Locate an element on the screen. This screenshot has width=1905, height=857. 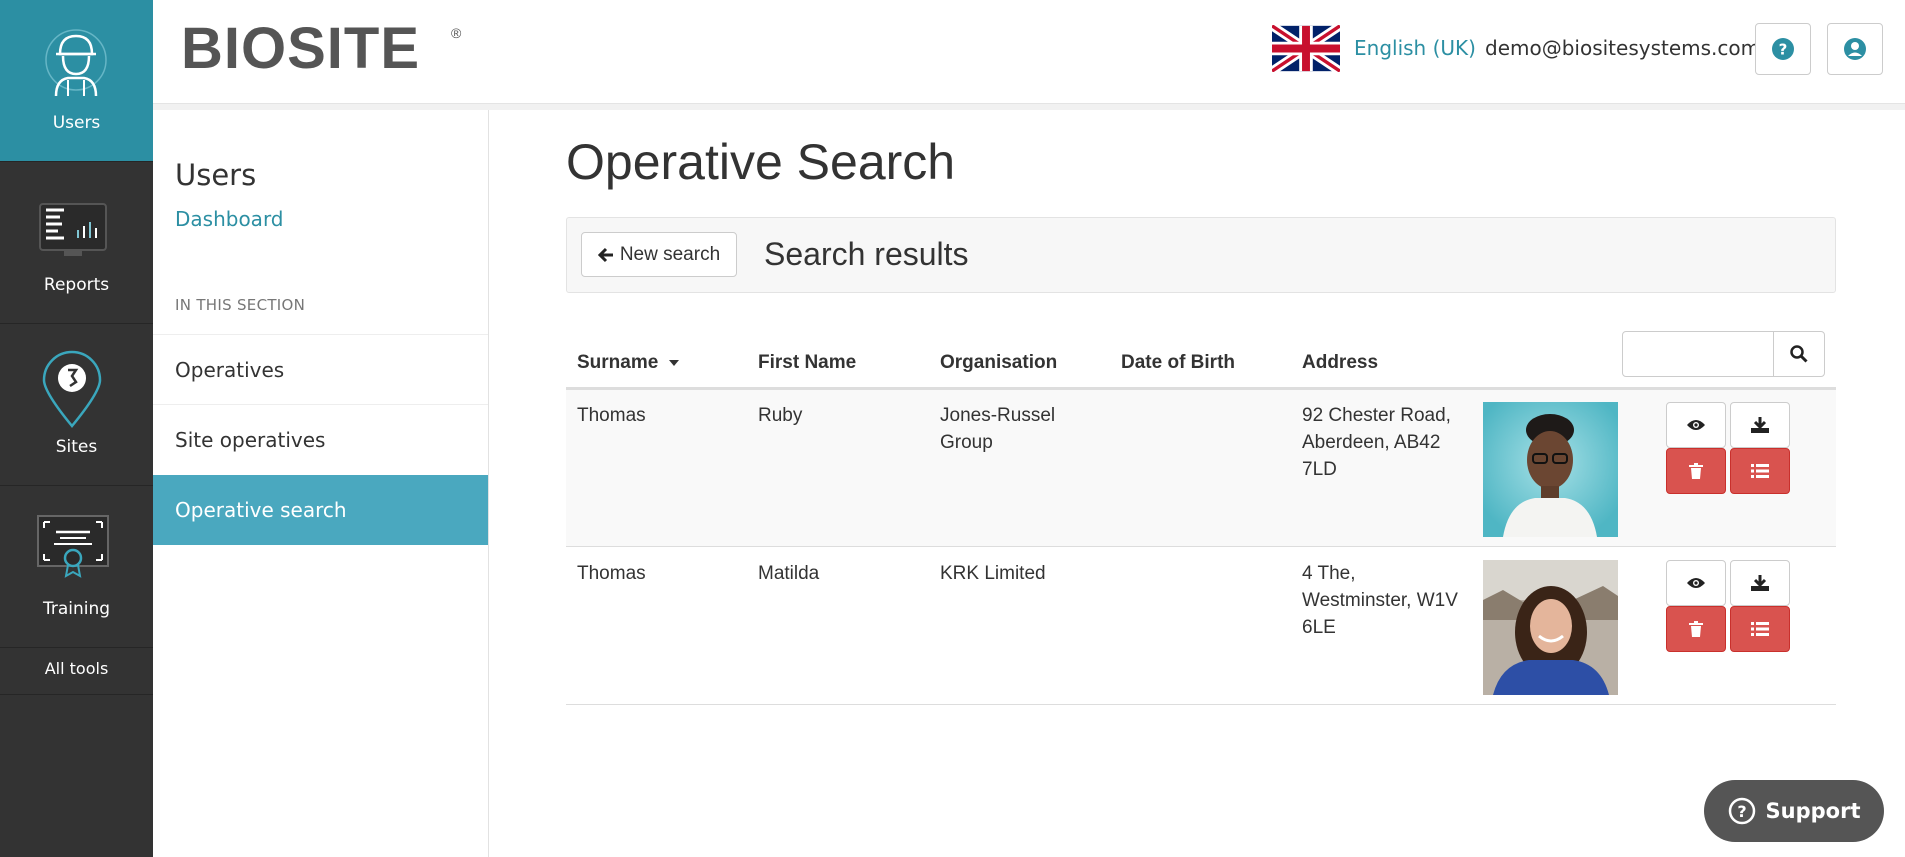
sidebar-item-label: Operative search is located at coordinates (261, 510).